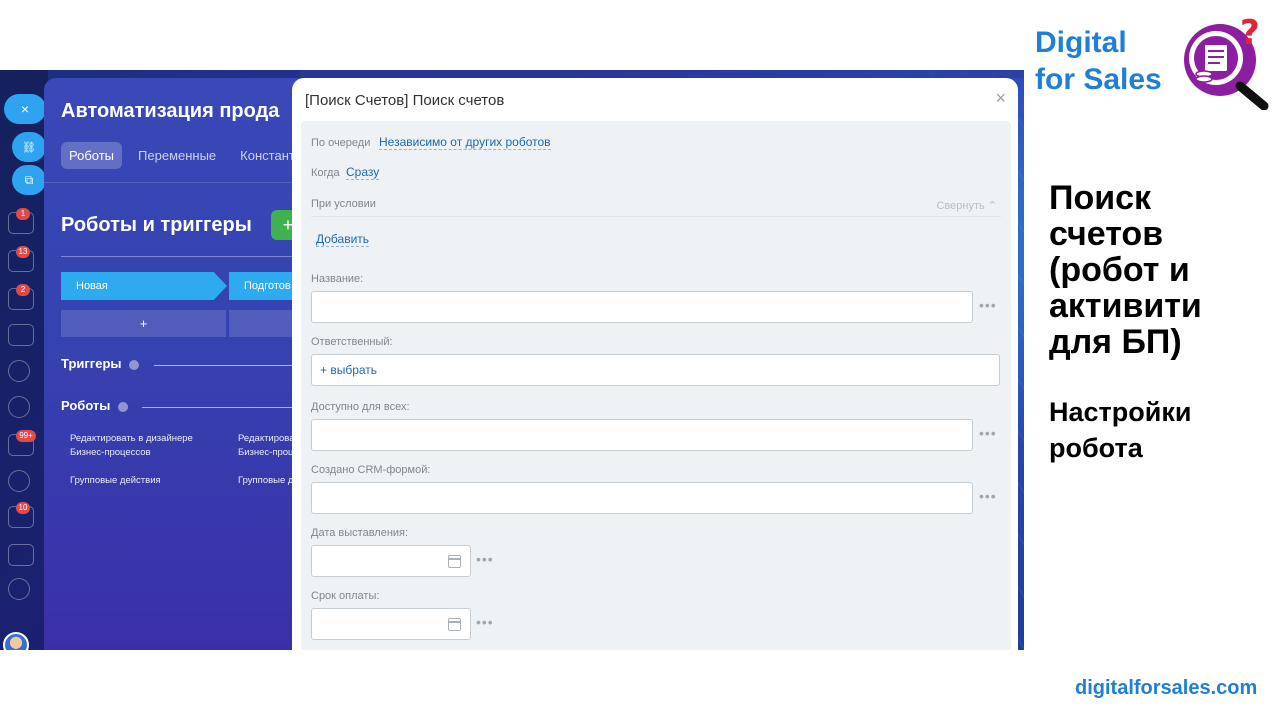 The image size is (1280, 720). I want to click on name-field, so click(642, 307).